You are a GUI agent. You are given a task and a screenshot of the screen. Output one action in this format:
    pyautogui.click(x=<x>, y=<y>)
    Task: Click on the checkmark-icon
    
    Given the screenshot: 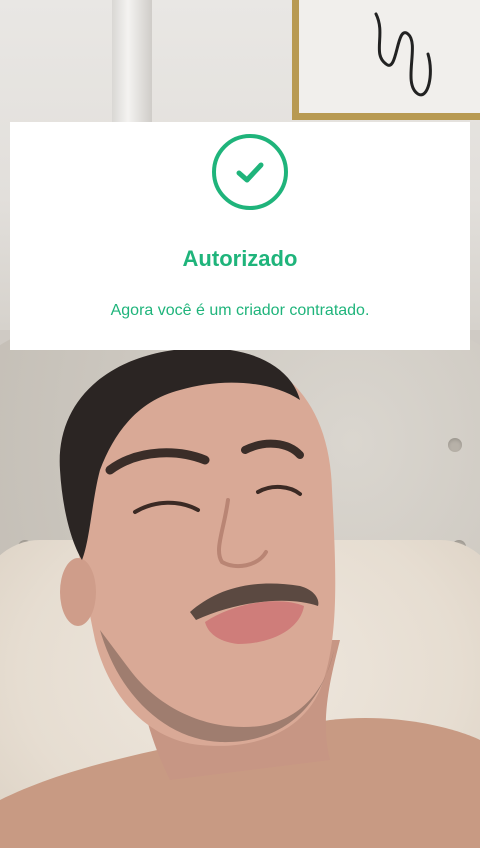 What is the action you would take?
    pyautogui.click(x=250, y=172)
    